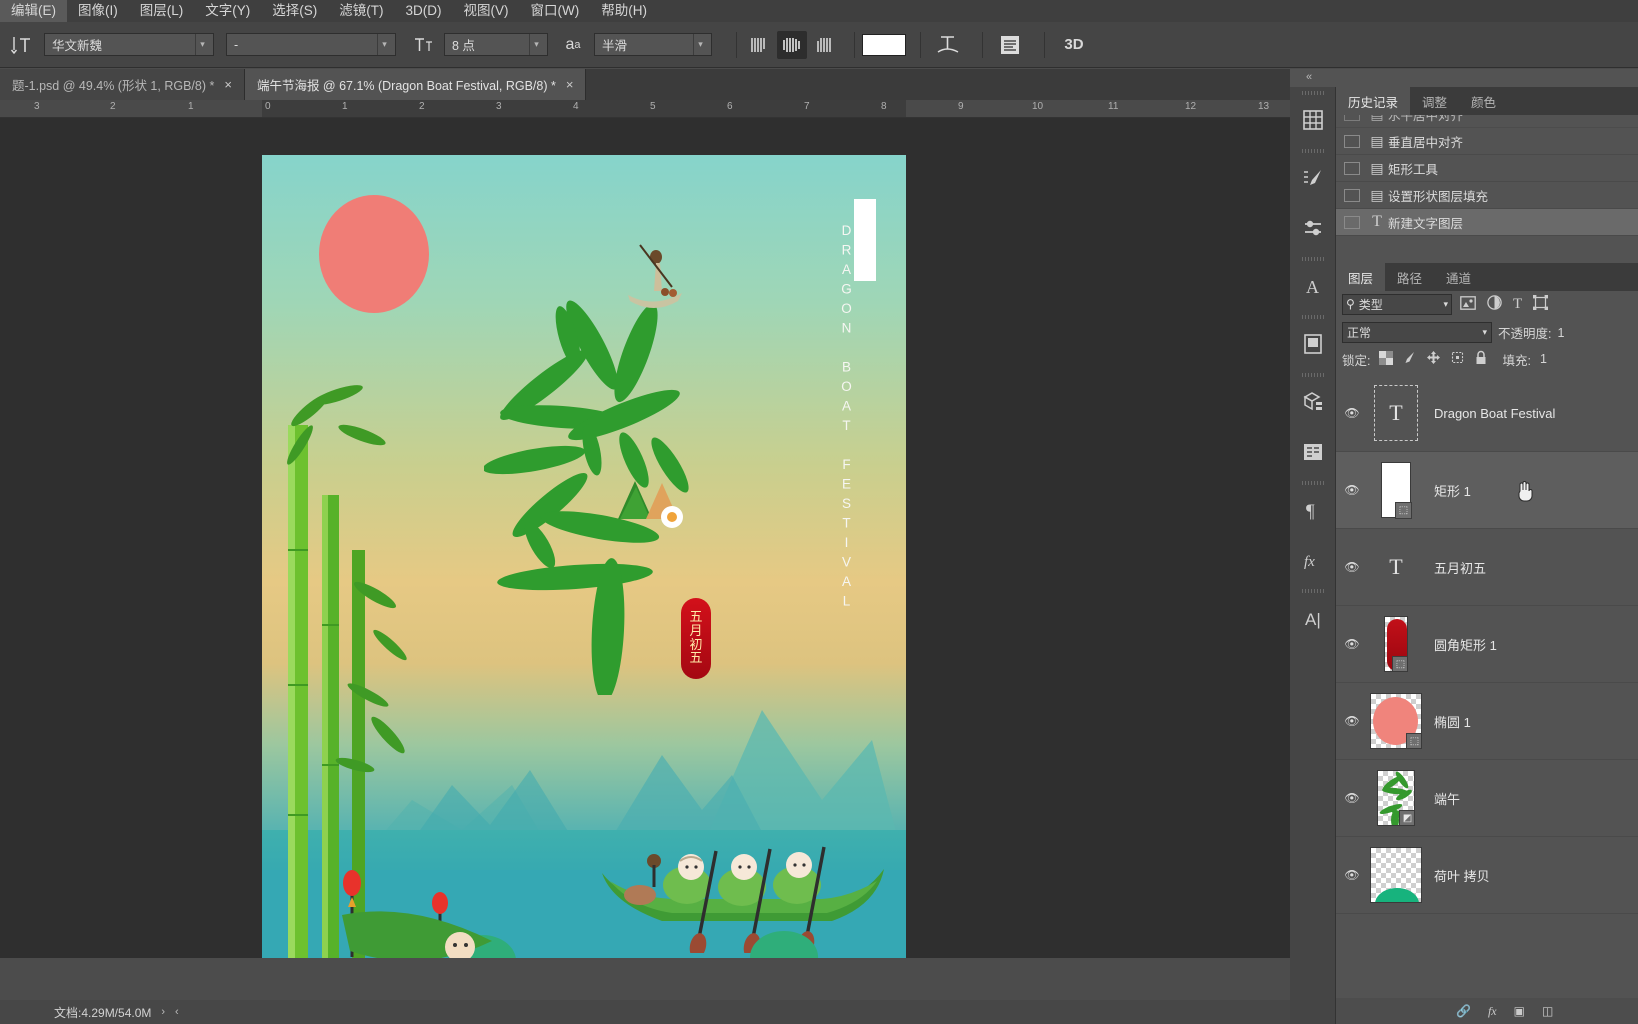  Describe the element at coordinates (792, 44) in the screenshot. I see `align-center-icon` at that location.